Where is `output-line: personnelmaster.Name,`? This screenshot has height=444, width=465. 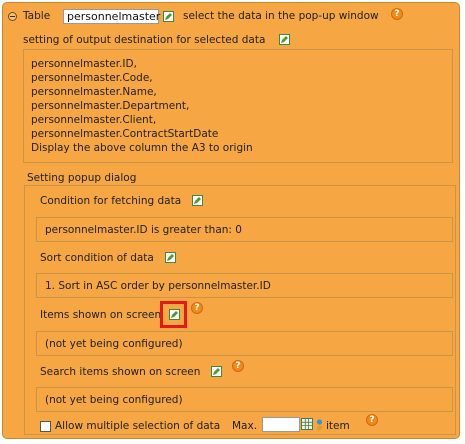 output-line: personnelmaster.Name, is located at coordinates (94, 92).